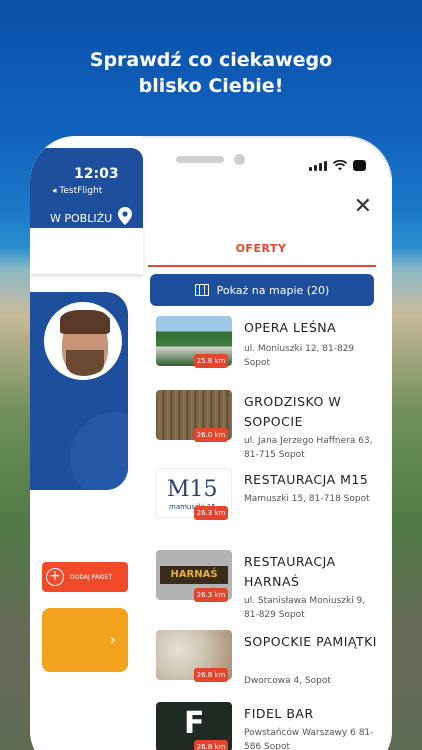 The height and width of the screenshot is (750, 422). I want to click on plus-icon: +, so click(55, 577).